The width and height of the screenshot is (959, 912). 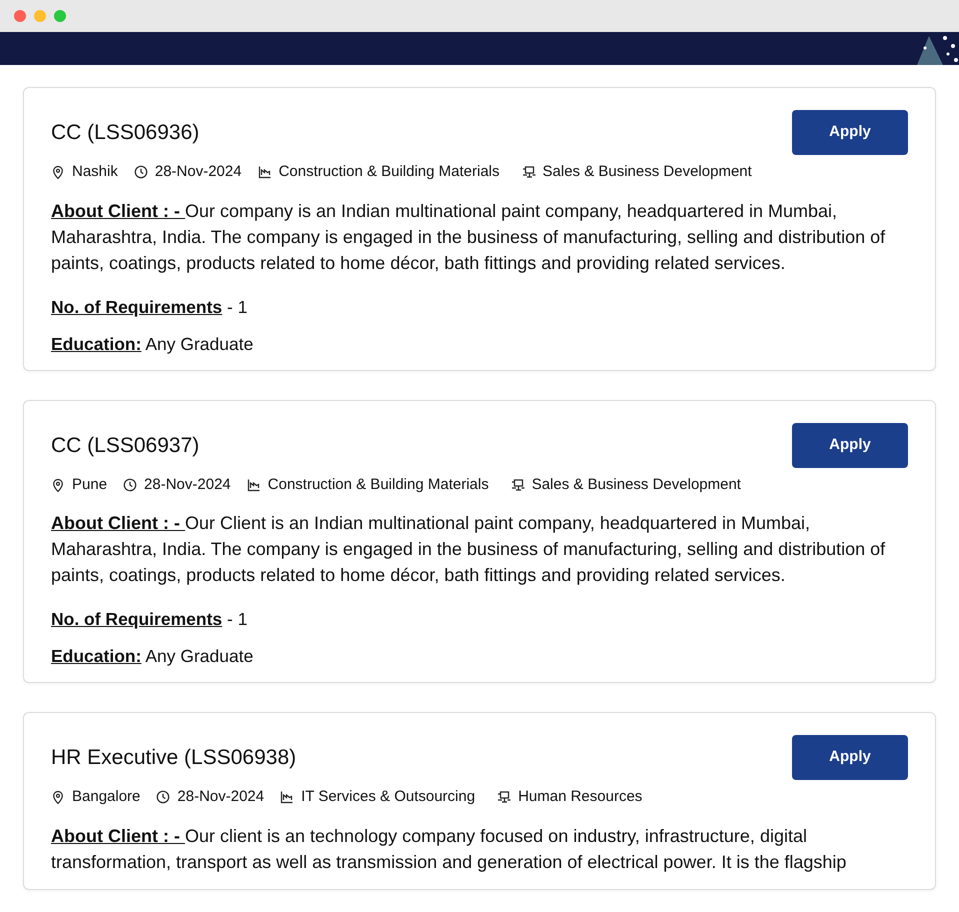 I want to click on about-client-paragraph: About Client : - Our Client is an Indian multinational paint company, headquartered in Mumbai, Maharashtra, India. The company is engaged in the business of manufacturing, selling and distribution of paints, coatings, products related to home décor, bath fittings and providing related services., so click(x=468, y=549).